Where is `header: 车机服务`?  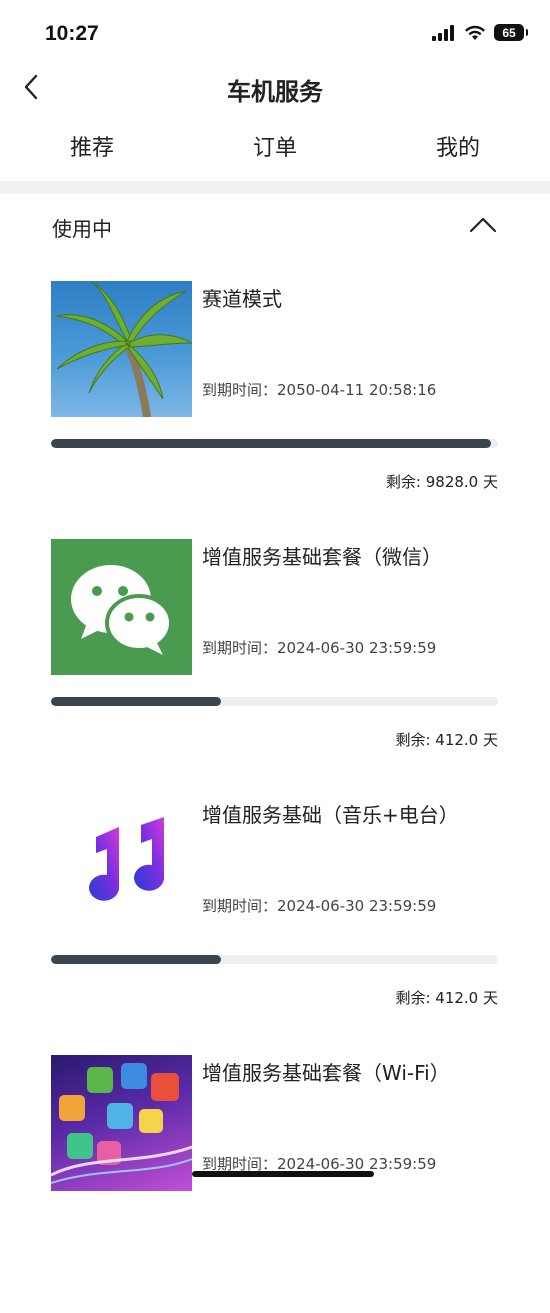 header: 车机服务 is located at coordinates (275, 88).